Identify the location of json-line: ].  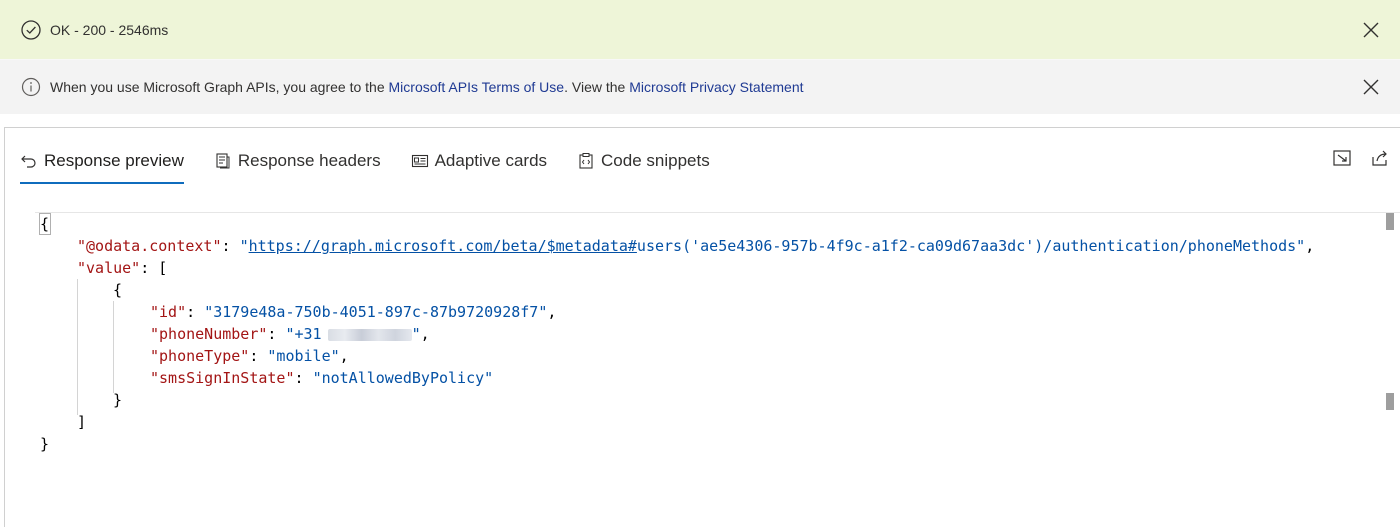
(81, 422).